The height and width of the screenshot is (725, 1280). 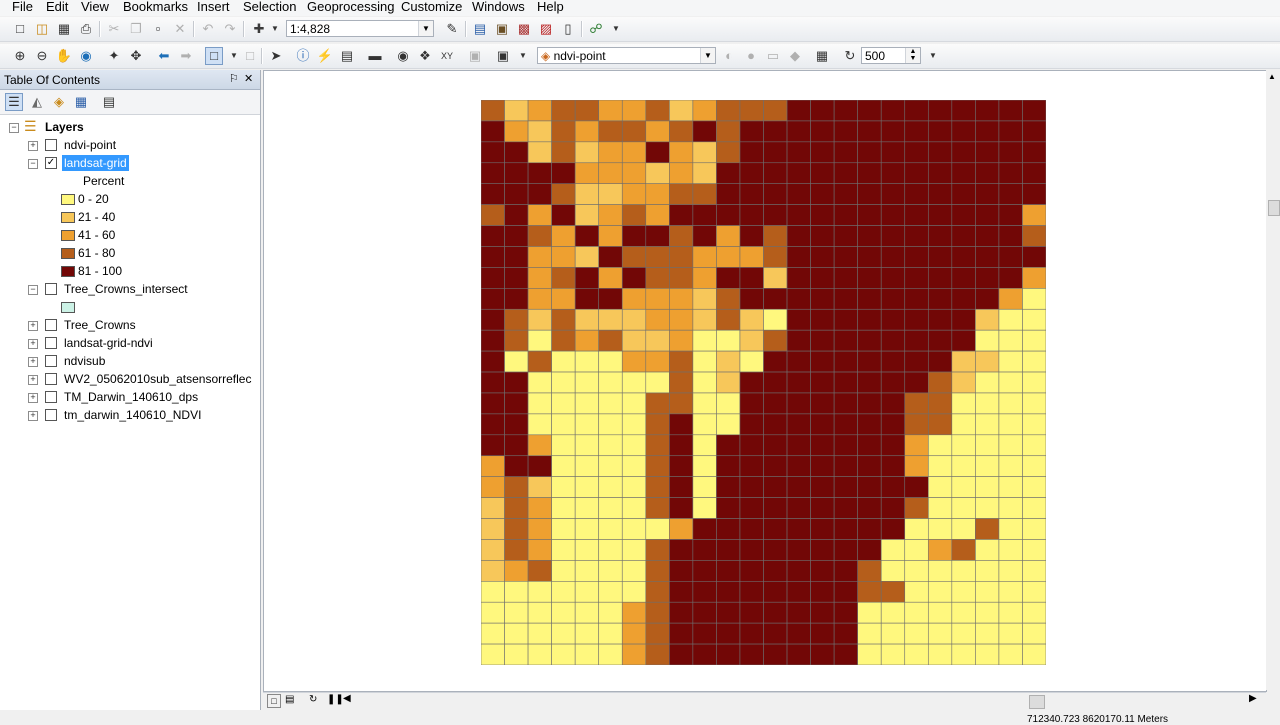 I want to click on redo-icon: ↷, so click(x=230, y=29).